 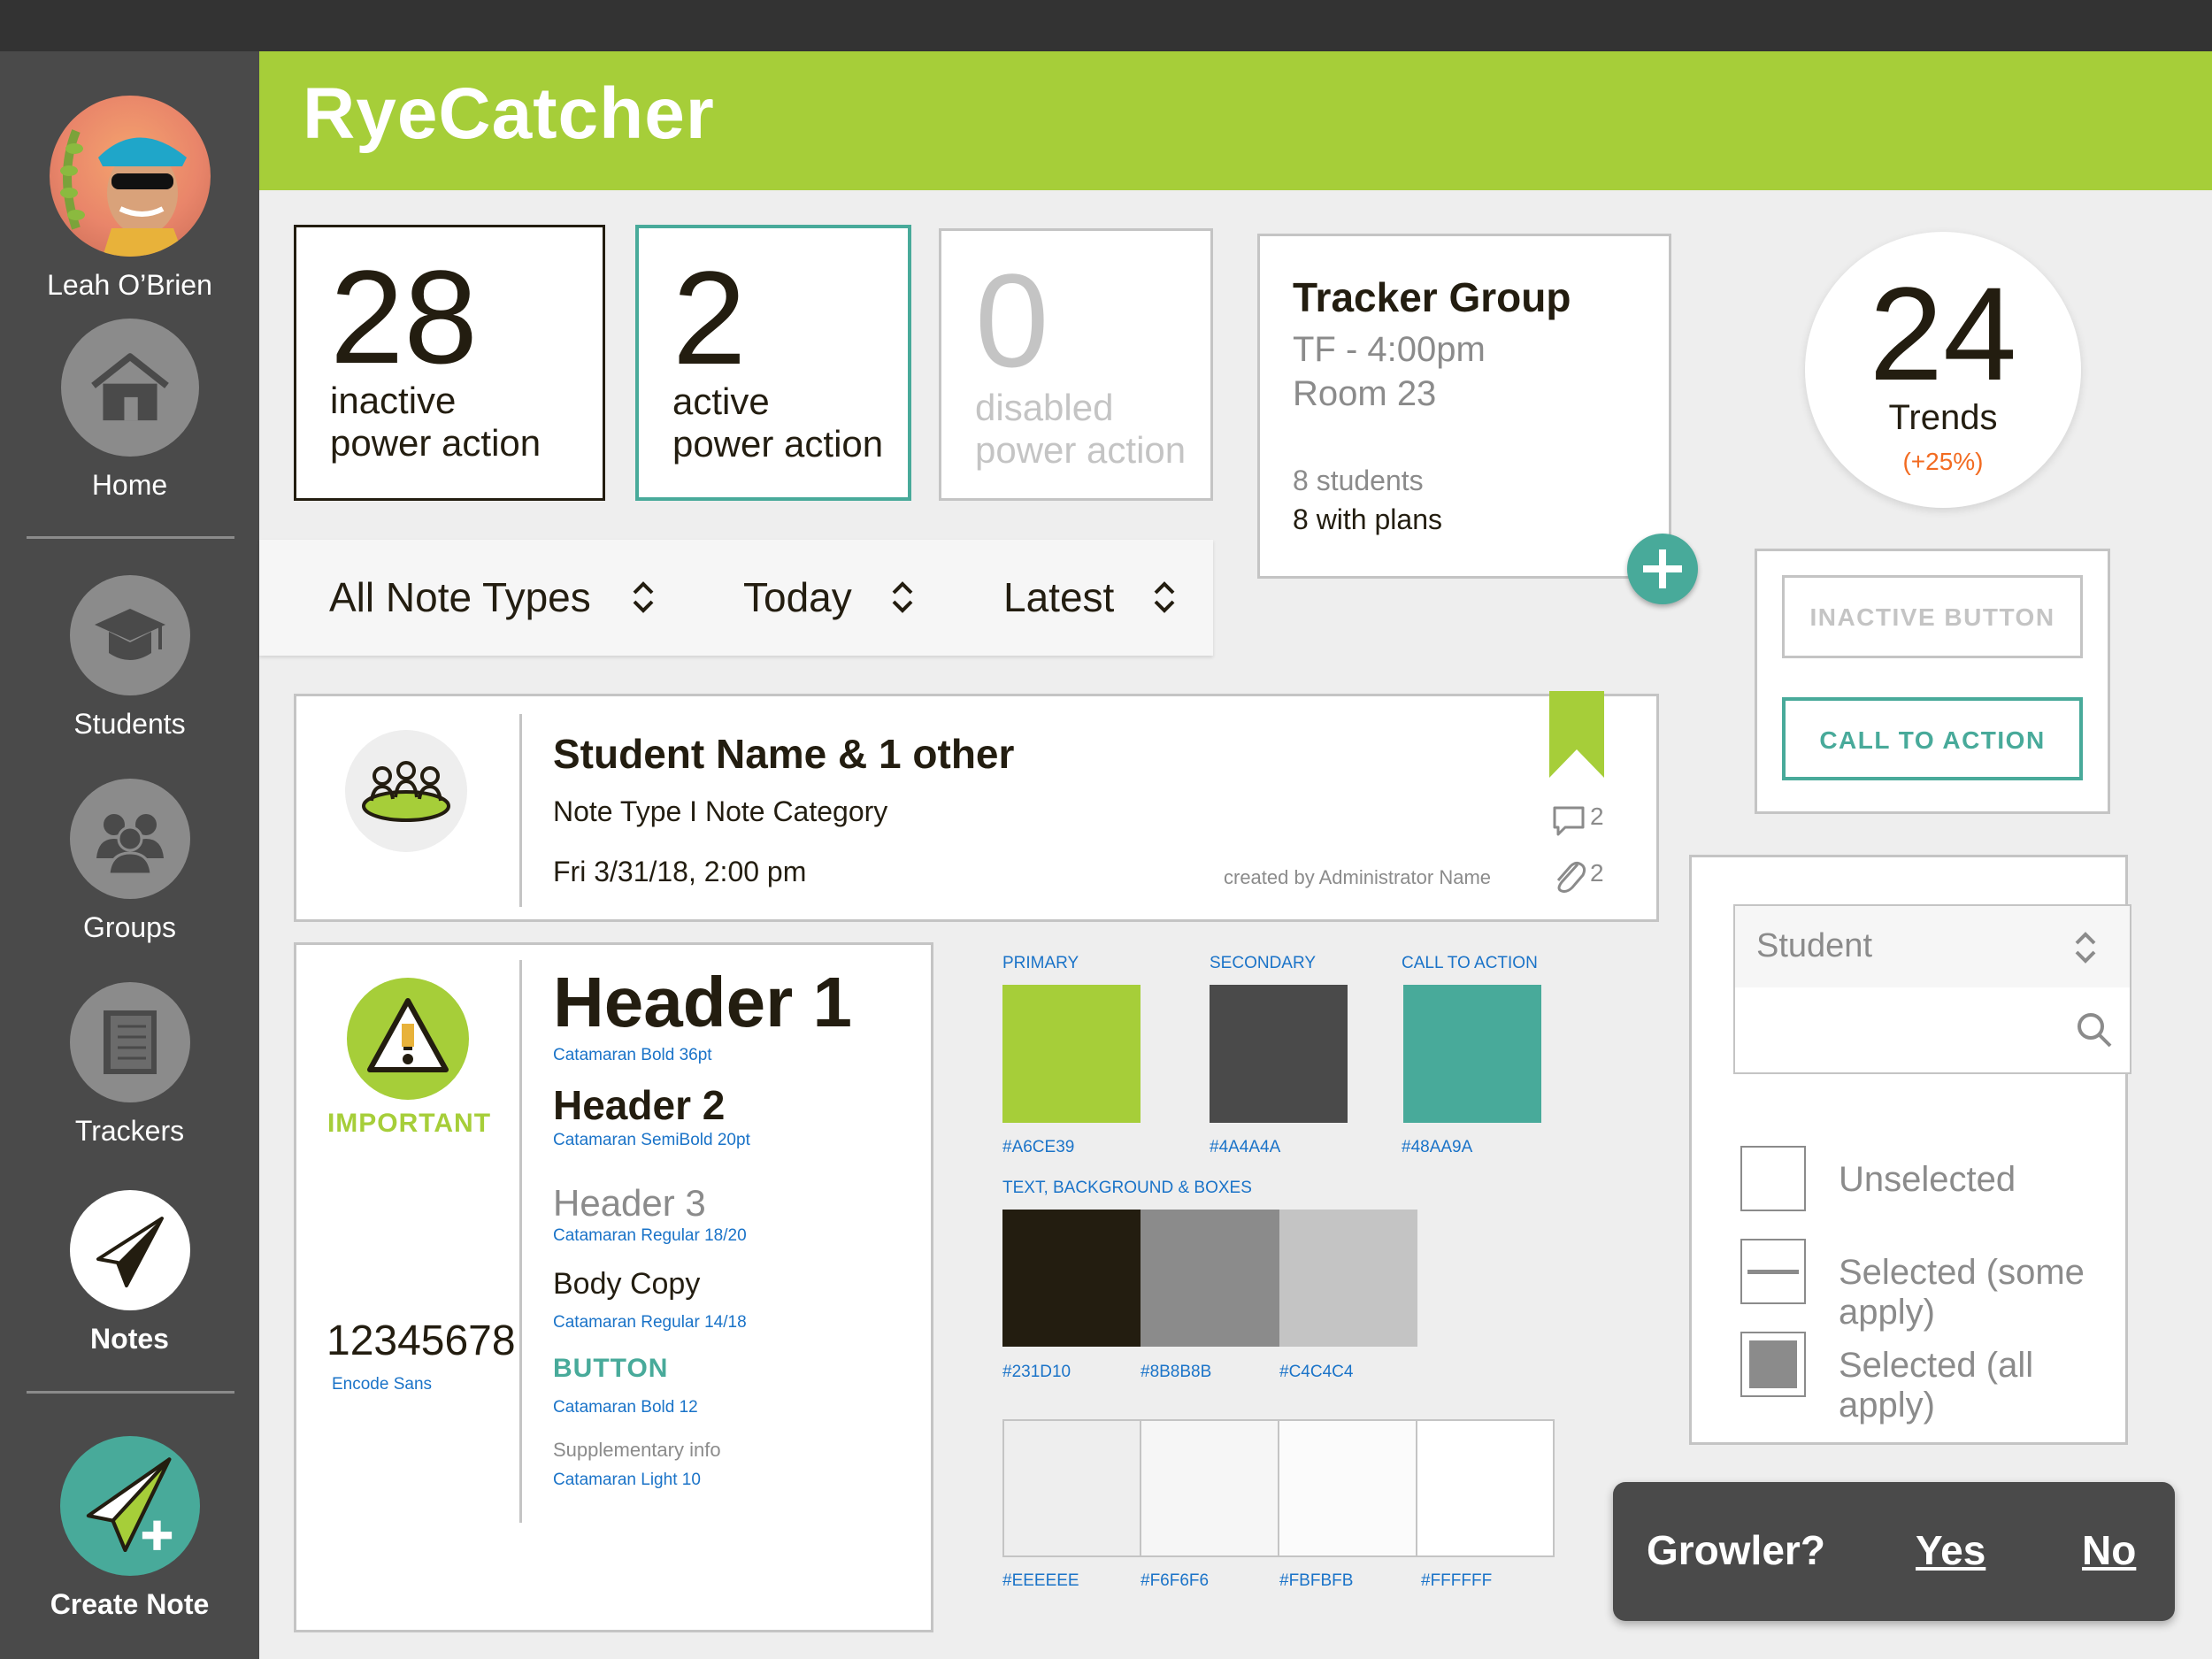 What do you see at coordinates (123, 193) in the screenshot?
I see `avatar-photo-icon` at bounding box center [123, 193].